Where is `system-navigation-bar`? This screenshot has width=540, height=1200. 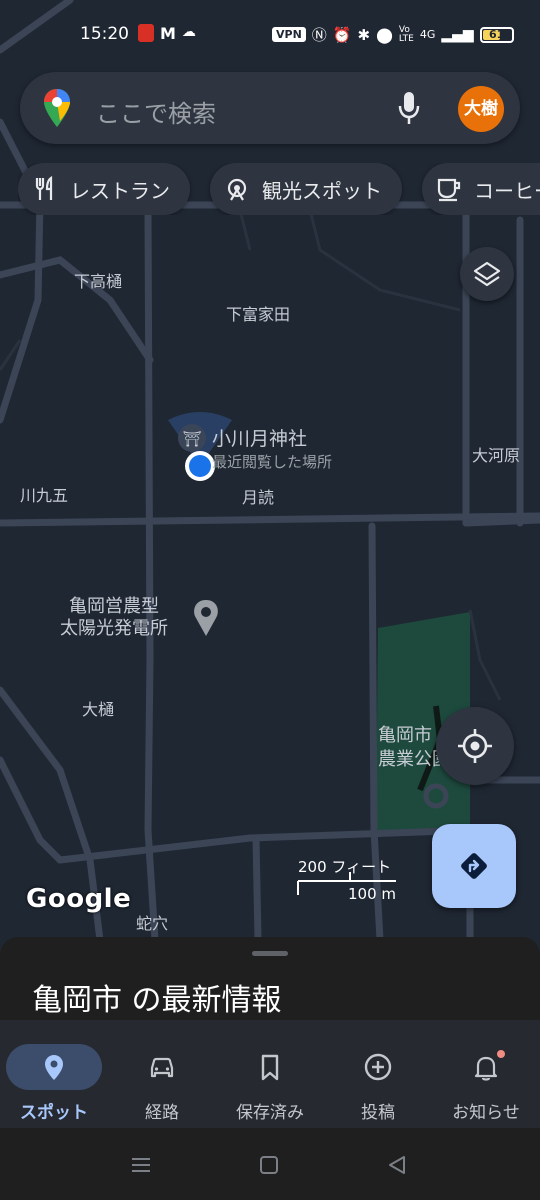 system-navigation-bar is located at coordinates (270, 1164).